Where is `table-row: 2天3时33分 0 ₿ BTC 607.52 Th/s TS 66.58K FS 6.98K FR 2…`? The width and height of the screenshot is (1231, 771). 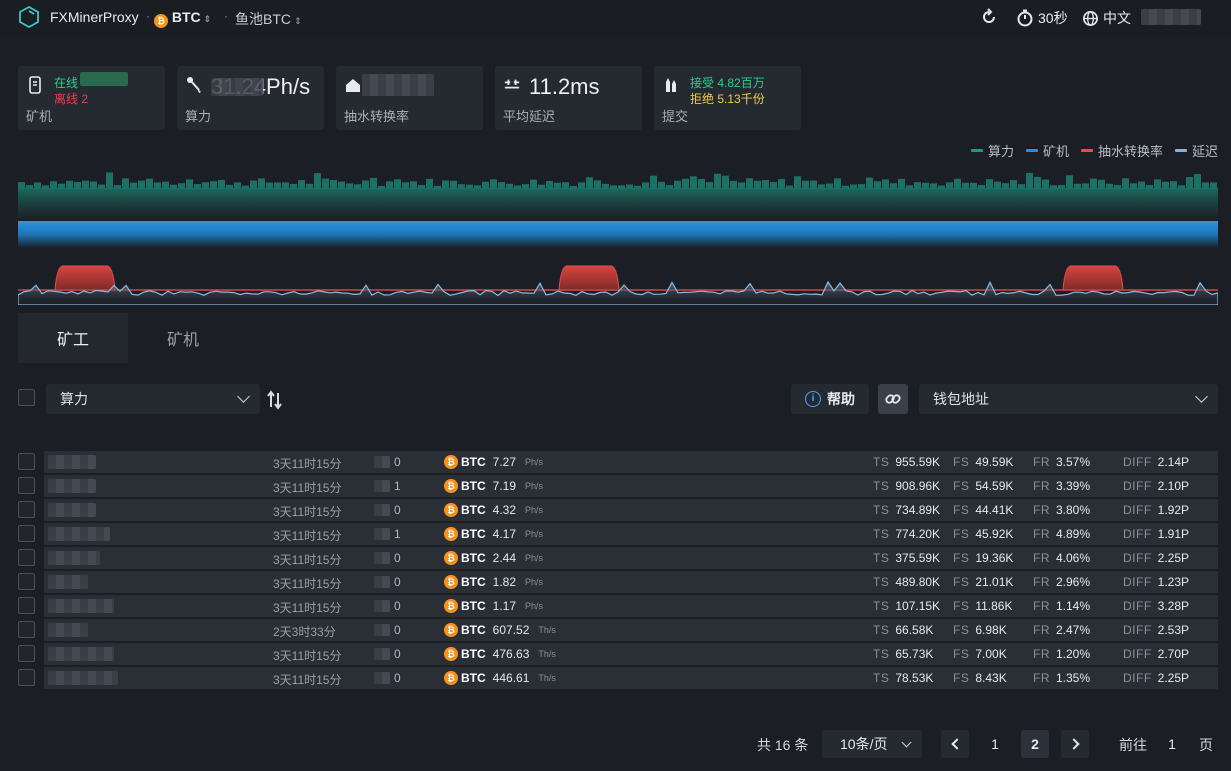
table-row: 2天3时33分 0 ₿ BTC 607.52 Th/s TS 66.58K FS 6.98K FR 2… is located at coordinates (618, 630).